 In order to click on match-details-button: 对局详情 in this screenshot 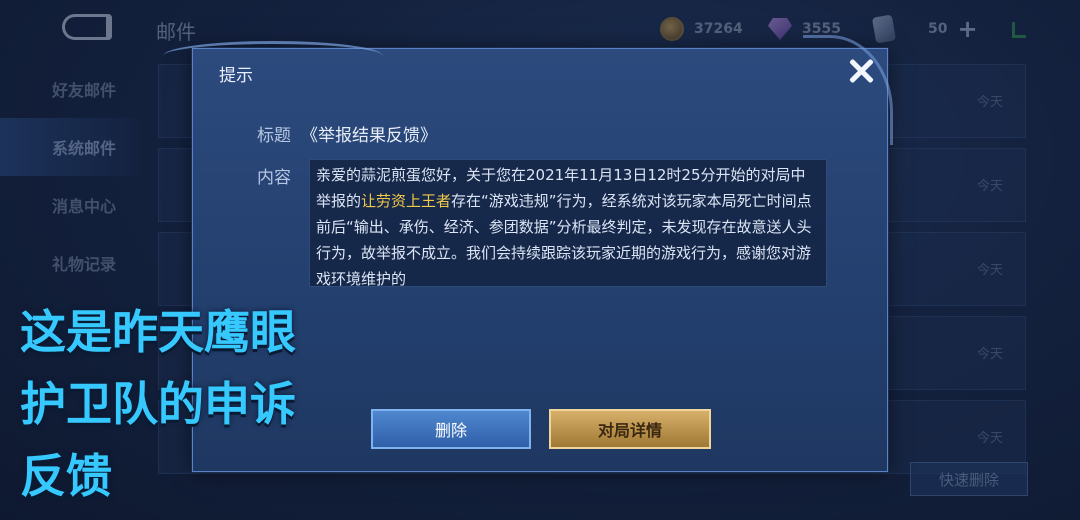, I will do `click(630, 429)`.